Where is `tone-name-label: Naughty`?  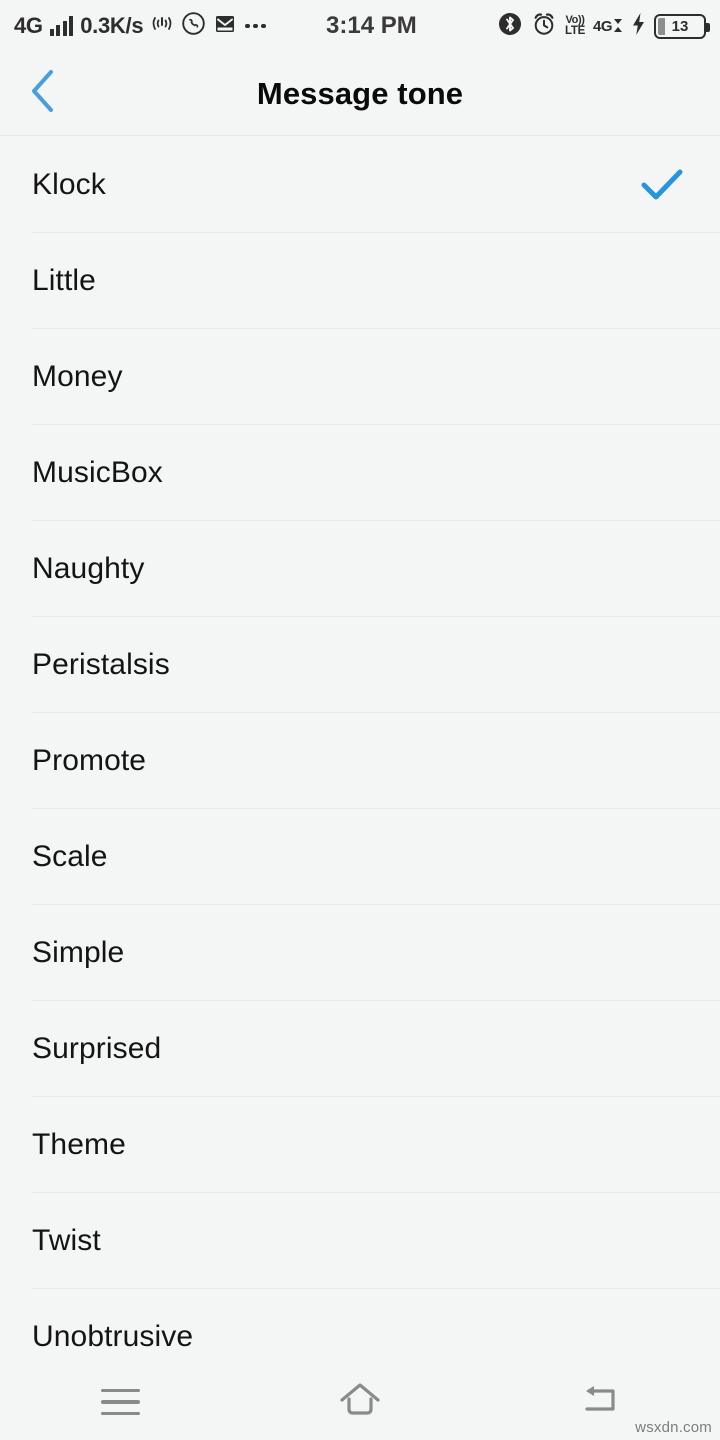
tone-name-label: Naughty is located at coordinates (88, 568).